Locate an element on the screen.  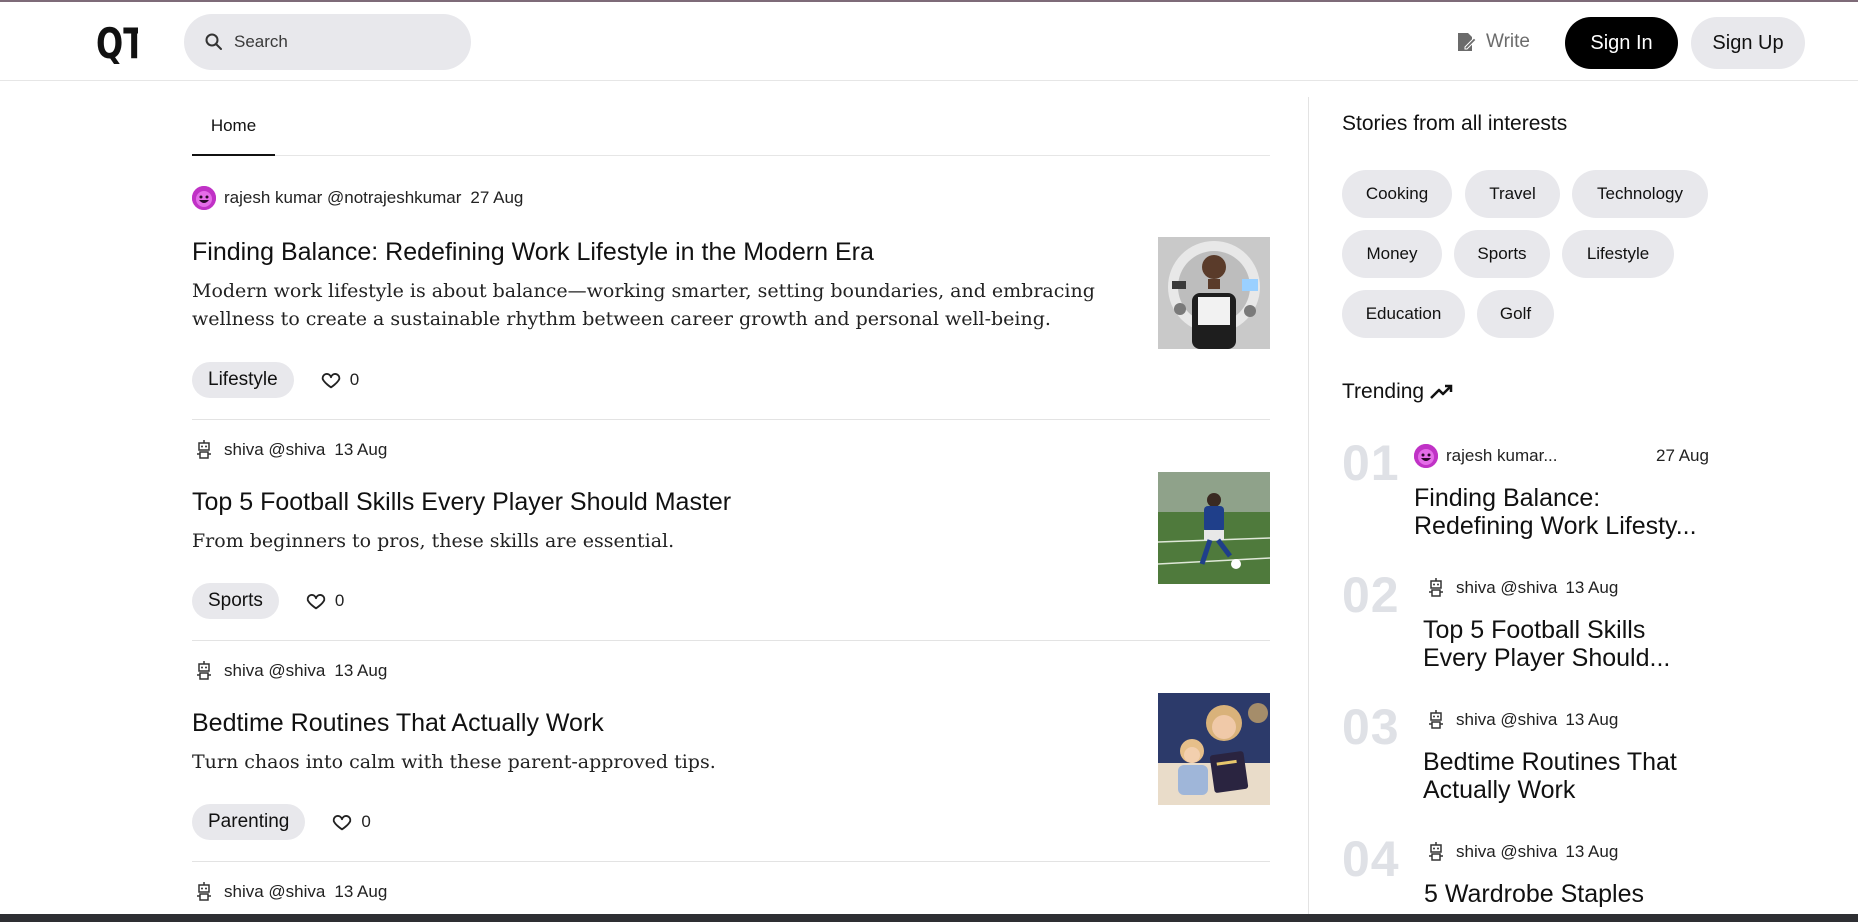
trending-title-line: Finding Balance: is located at coordinates (1507, 498).